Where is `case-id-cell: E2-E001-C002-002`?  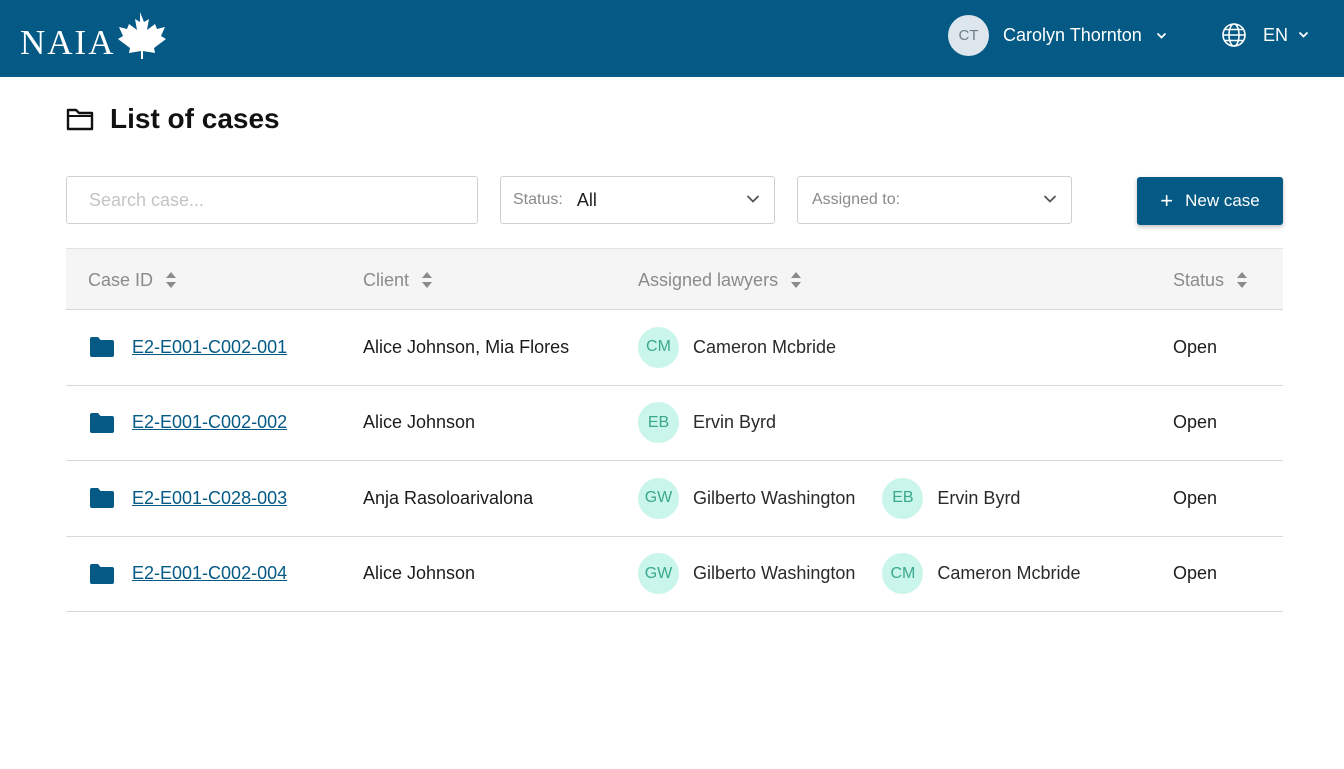 case-id-cell: E2-E001-C002-002 is located at coordinates (188, 423).